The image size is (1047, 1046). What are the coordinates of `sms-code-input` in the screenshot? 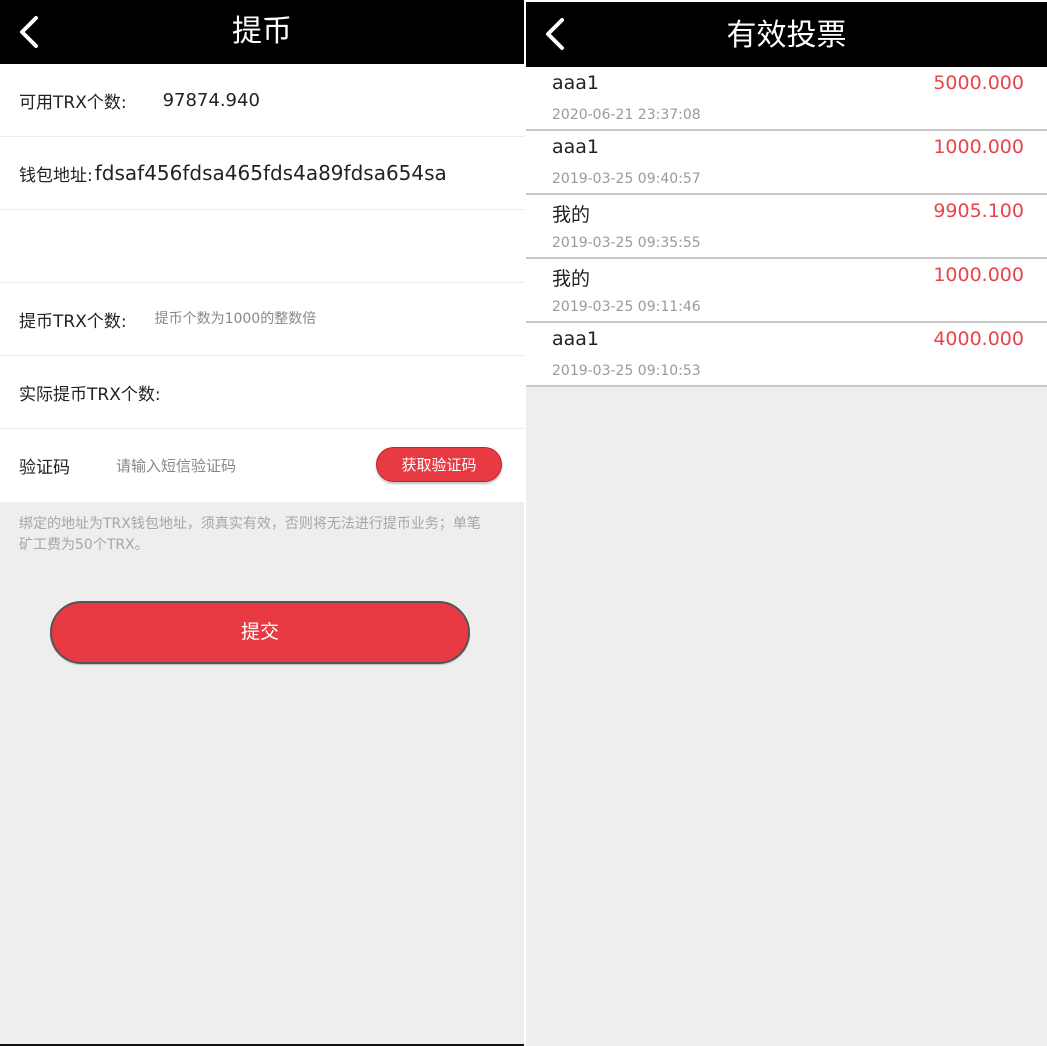 It's located at (226, 465).